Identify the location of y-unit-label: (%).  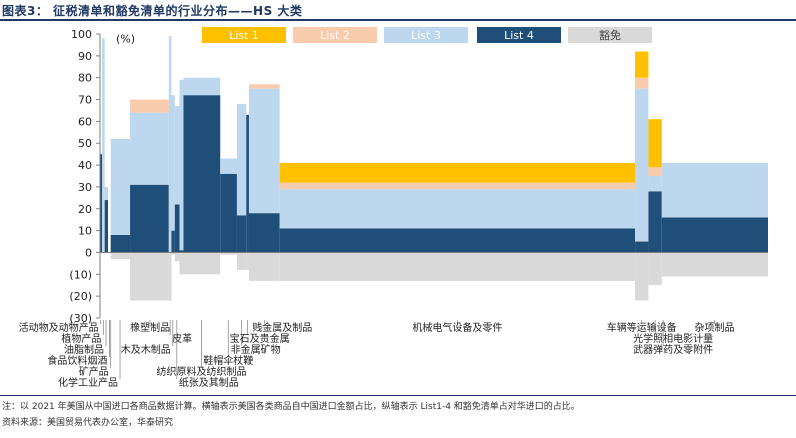
(125, 38).